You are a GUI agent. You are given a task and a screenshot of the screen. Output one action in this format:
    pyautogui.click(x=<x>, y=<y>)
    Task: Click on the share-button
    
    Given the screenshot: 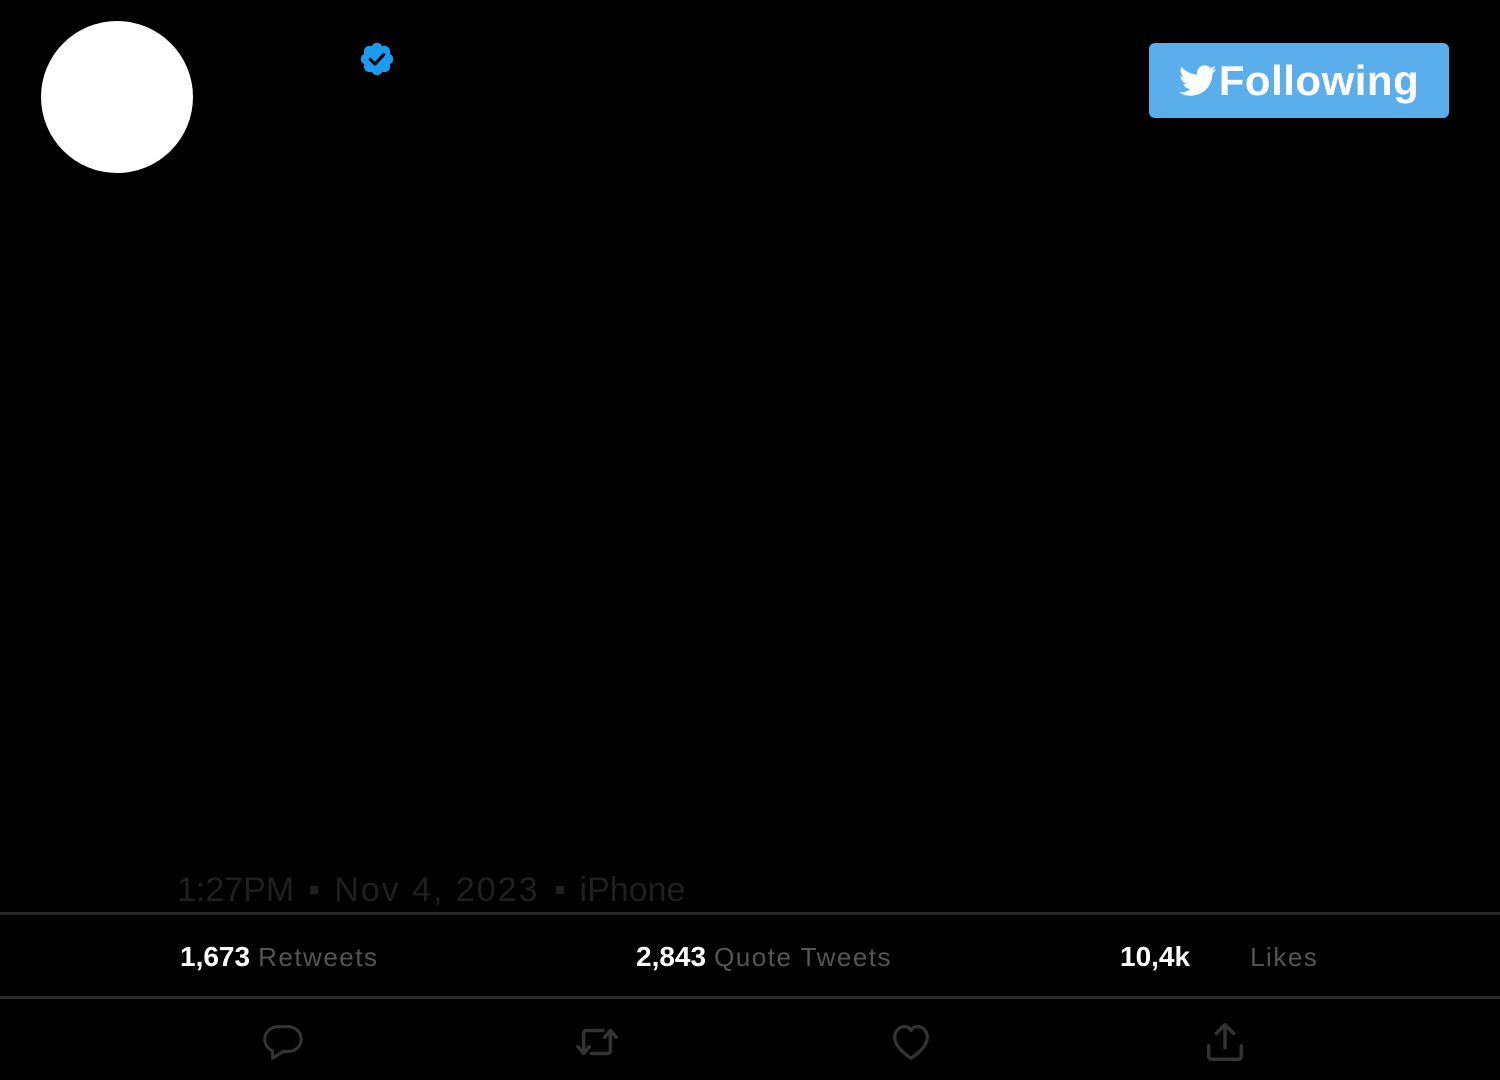 What is the action you would take?
    pyautogui.click(x=1225, y=1042)
    